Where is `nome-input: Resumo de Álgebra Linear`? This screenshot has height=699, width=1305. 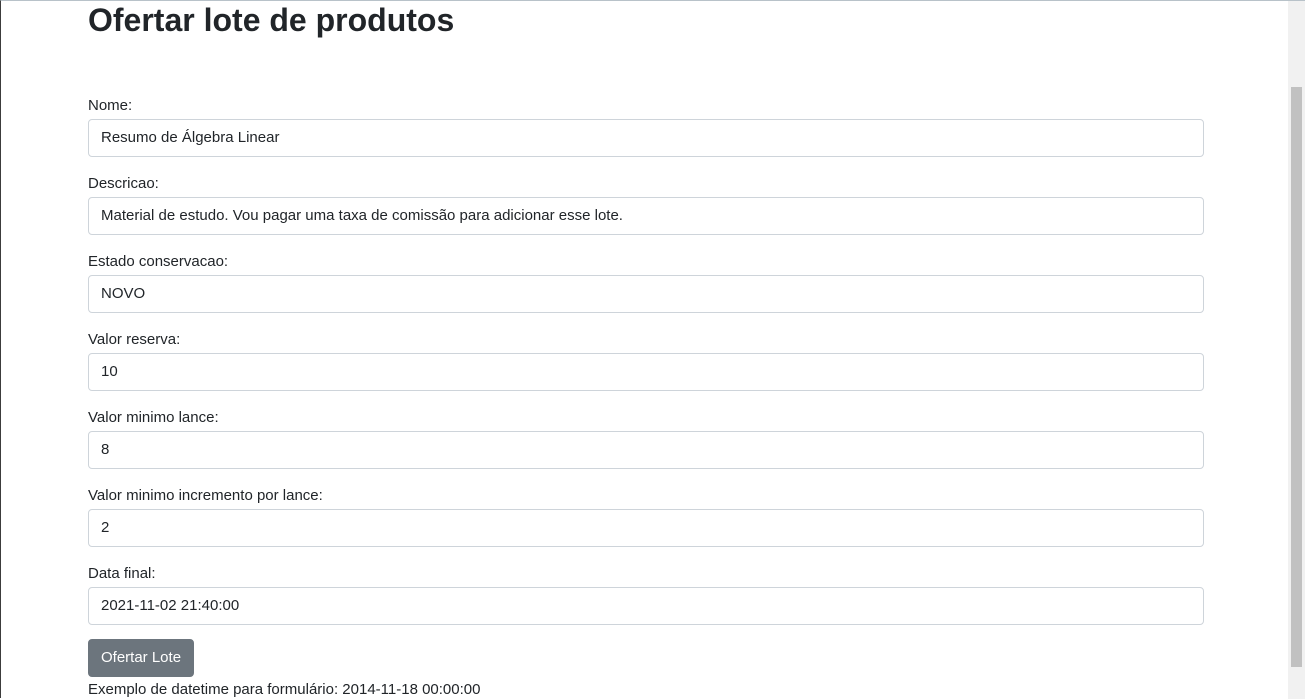 nome-input: Resumo de Álgebra Linear is located at coordinates (646, 138).